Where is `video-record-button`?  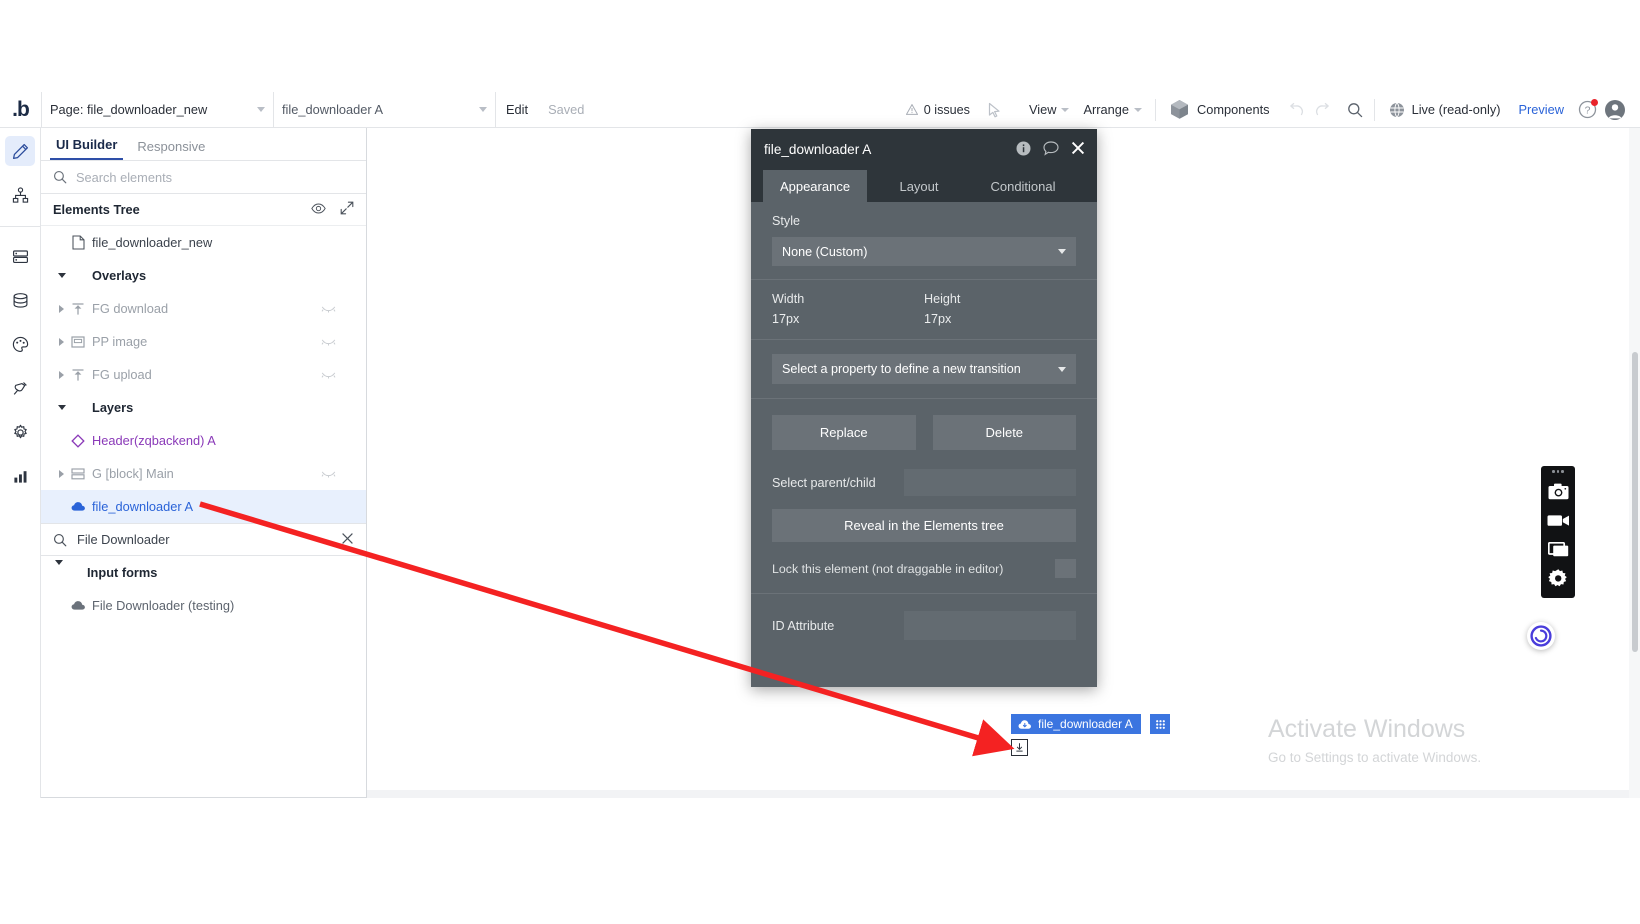
video-record-button is located at coordinates (1558, 520).